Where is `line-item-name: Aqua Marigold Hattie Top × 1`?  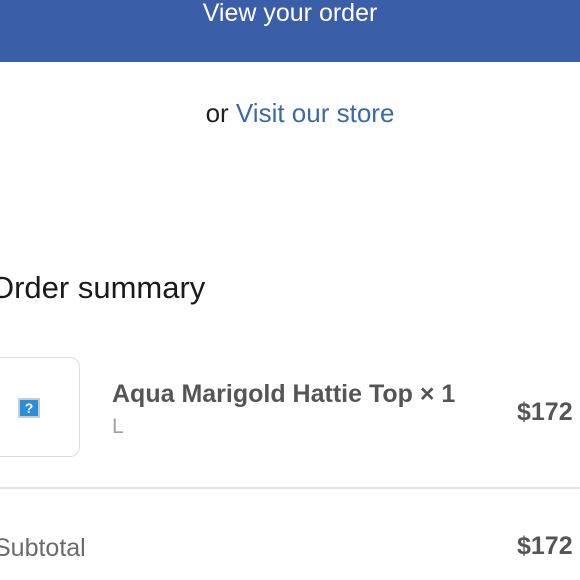
line-item-name: Aqua Marigold Hattie Top × 1 is located at coordinates (284, 394).